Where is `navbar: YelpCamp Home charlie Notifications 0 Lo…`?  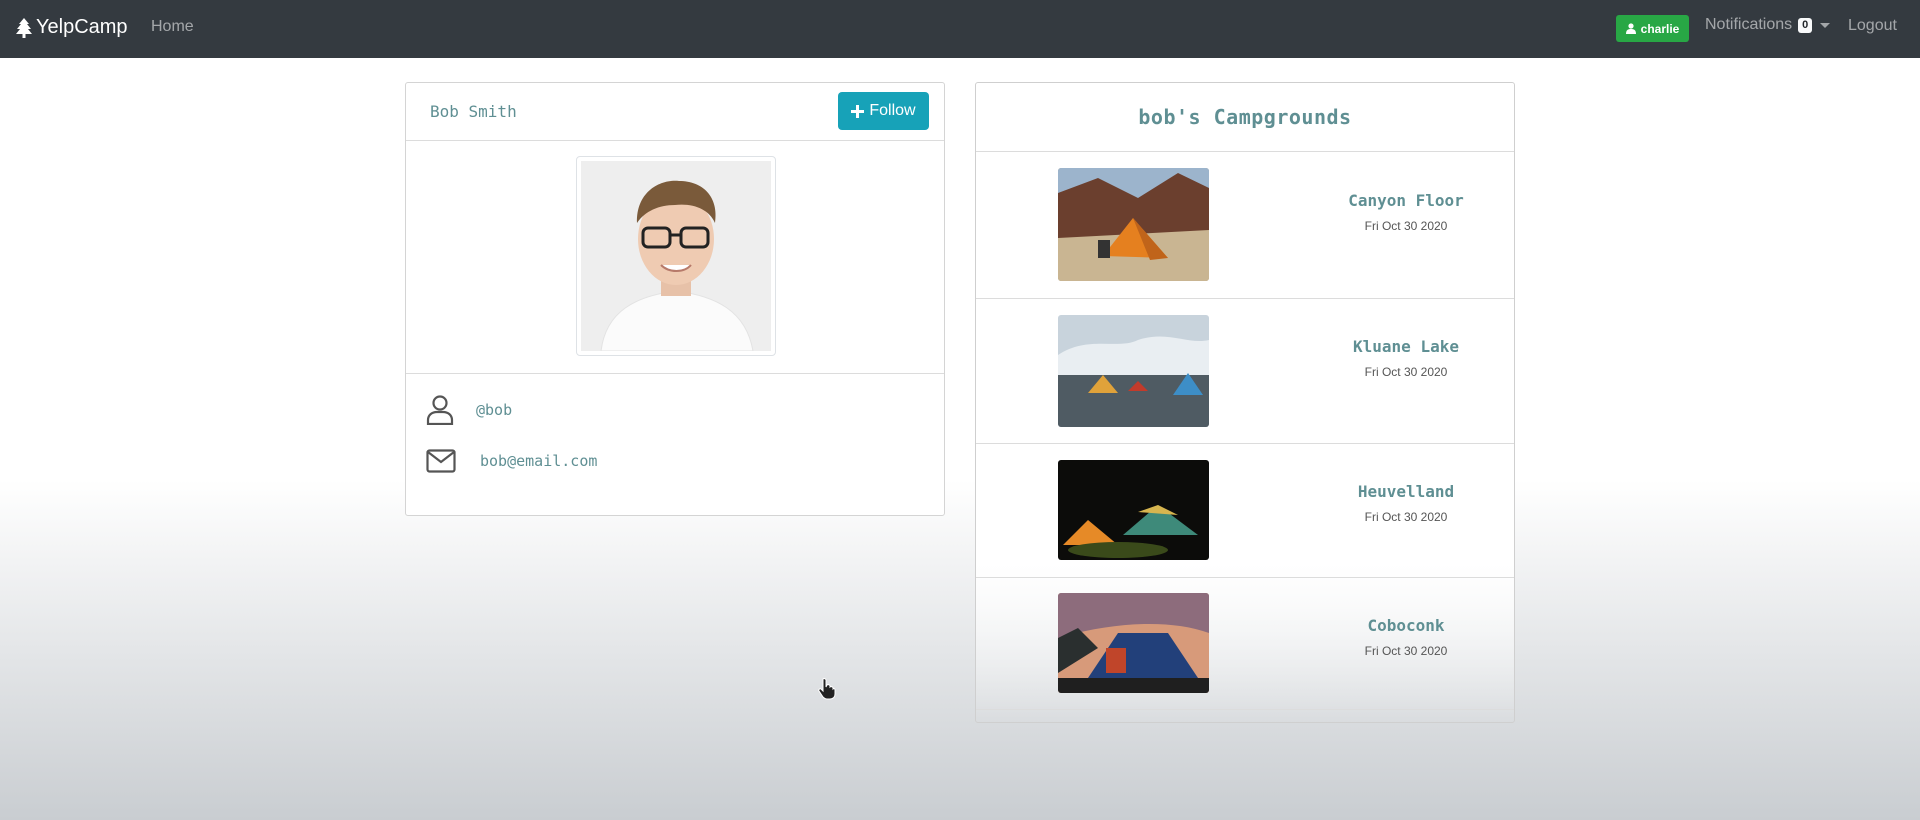
navbar: YelpCamp Home charlie Notifications 0 Lo… is located at coordinates (960, 29).